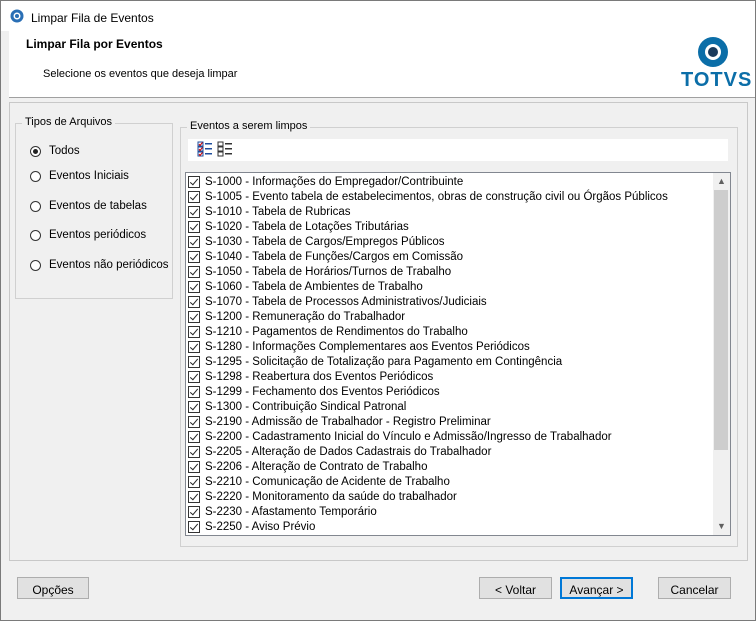  Describe the element at coordinates (53, 588) in the screenshot. I see `options-button: Opções` at that location.